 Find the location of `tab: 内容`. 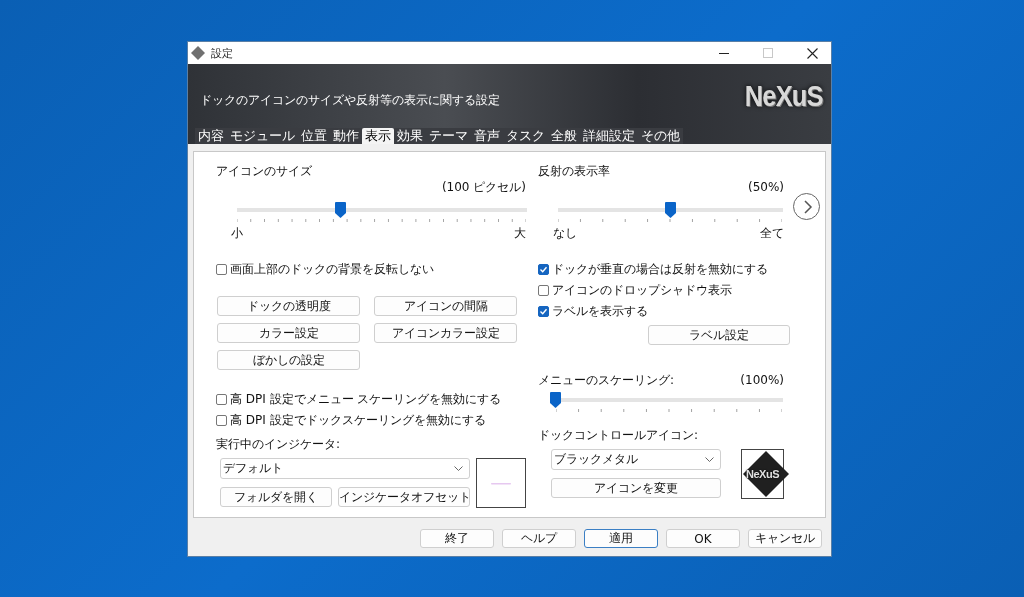

tab: 内容 is located at coordinates (211, 136).